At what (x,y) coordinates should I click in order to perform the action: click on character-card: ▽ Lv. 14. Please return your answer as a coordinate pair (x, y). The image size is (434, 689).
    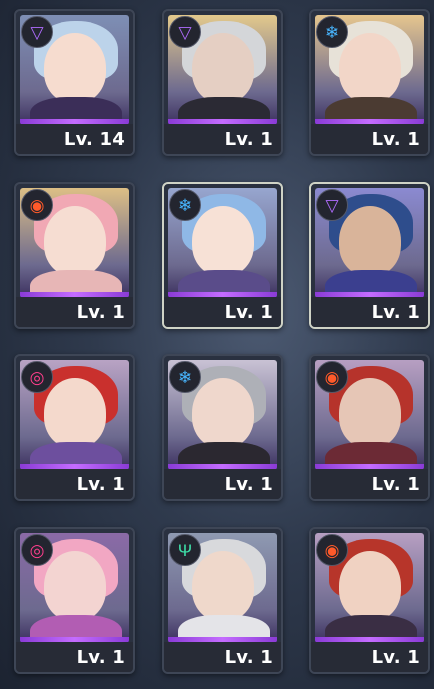
    Looking at the image, I should click on (74, 82).